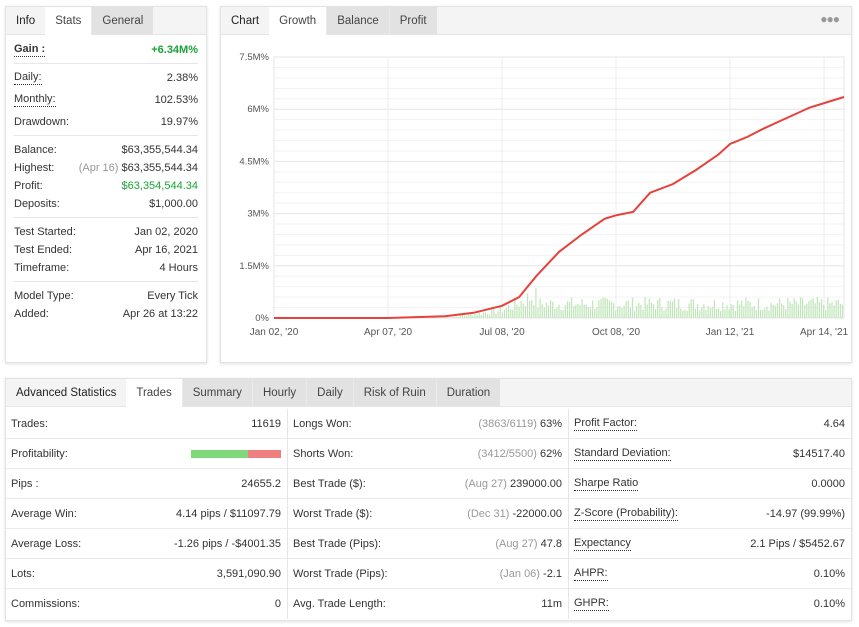 The height and width of the screenshot is (627, 859). What do you see at coordinates (45, 232) in the screenshot?
I see `test-started-label: Test Started:` at bounding box center [45, 232].